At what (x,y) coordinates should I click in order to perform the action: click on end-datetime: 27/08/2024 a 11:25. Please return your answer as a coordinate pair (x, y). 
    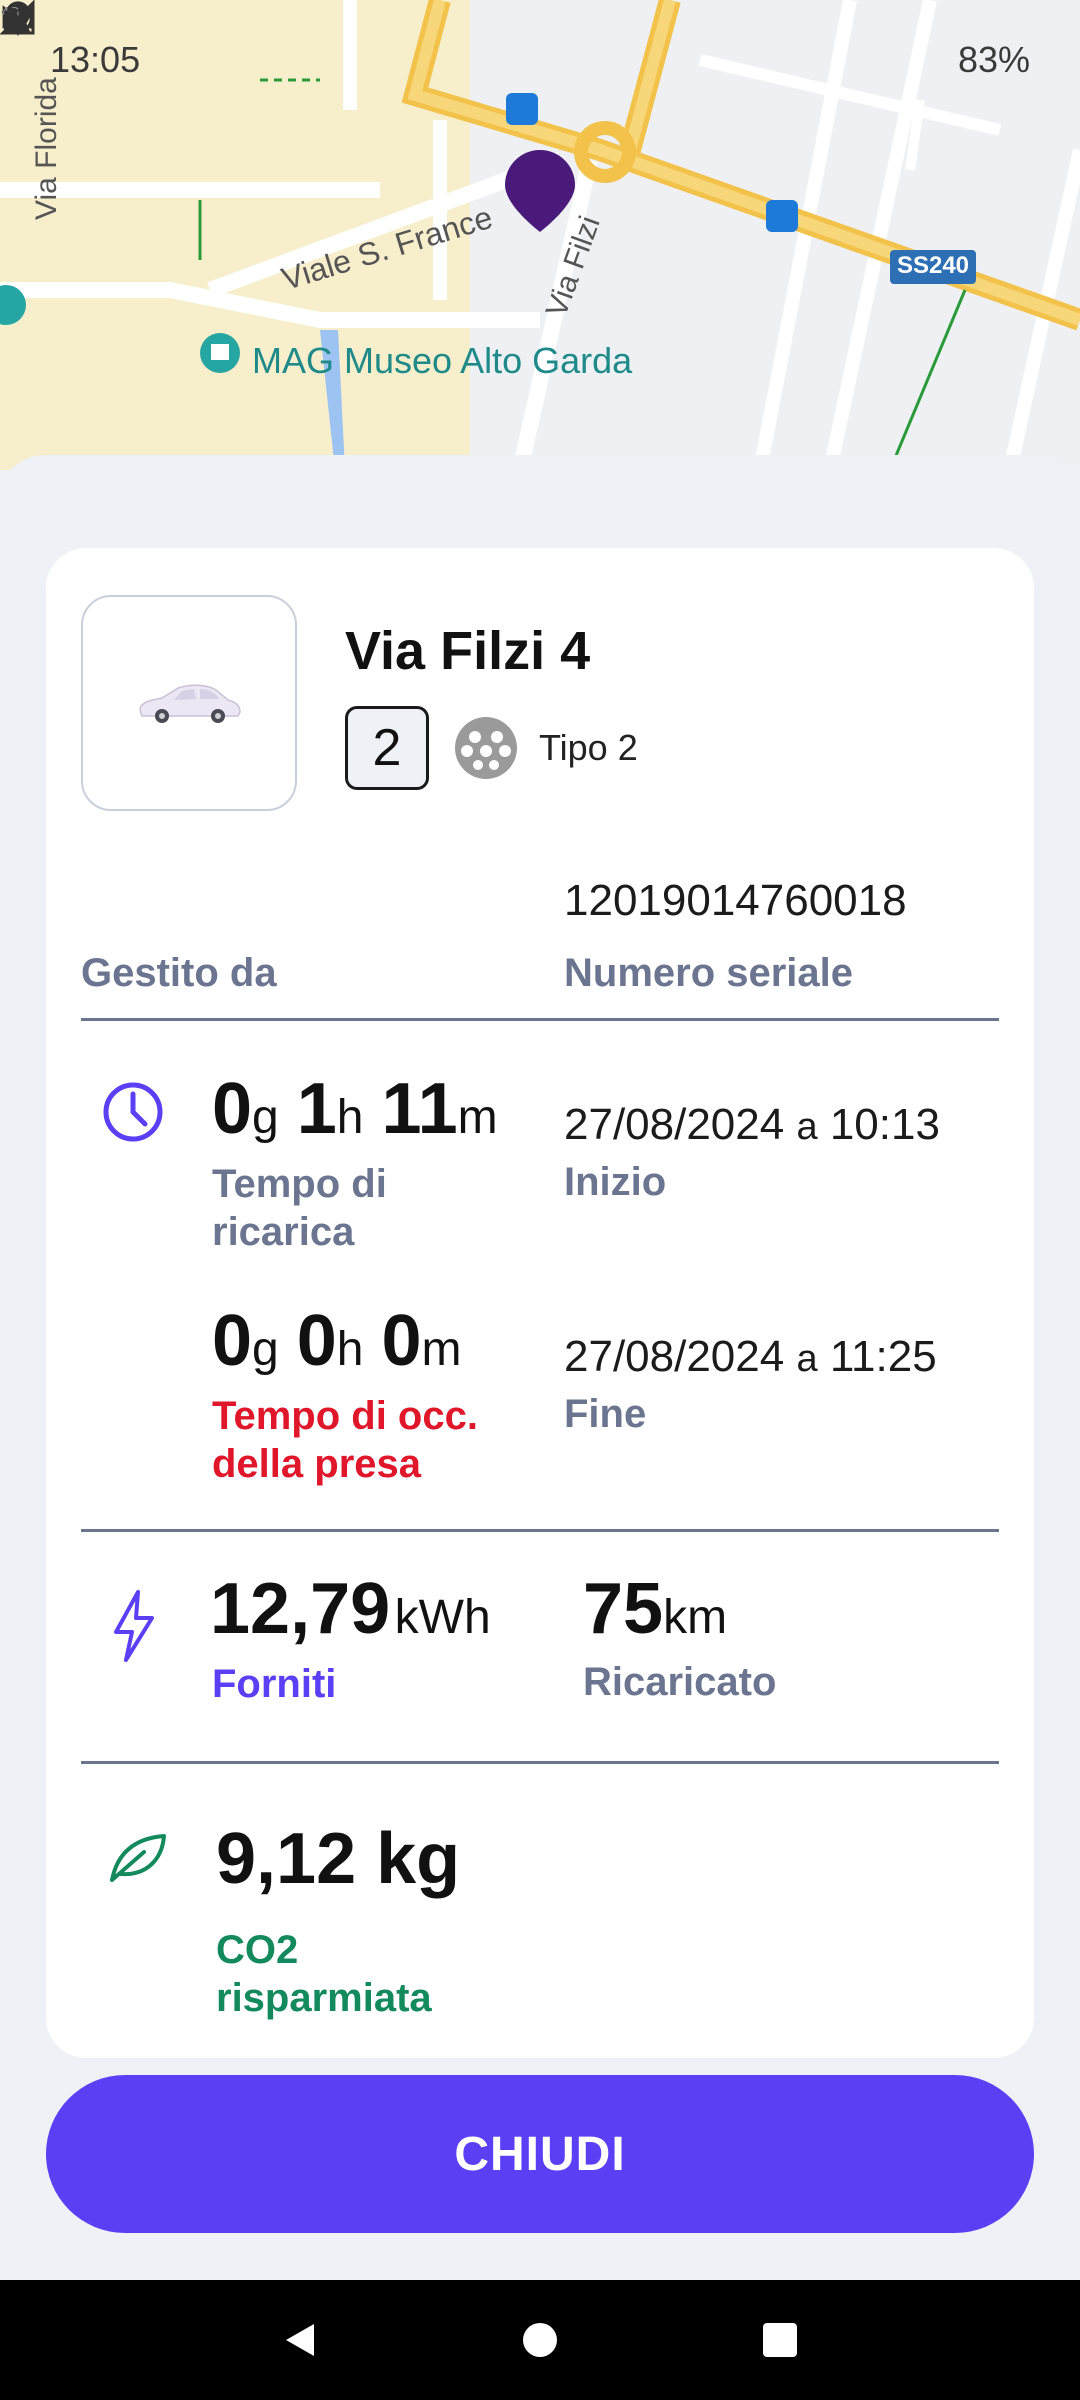
    Looking at the image, I should click on (750, 1357).